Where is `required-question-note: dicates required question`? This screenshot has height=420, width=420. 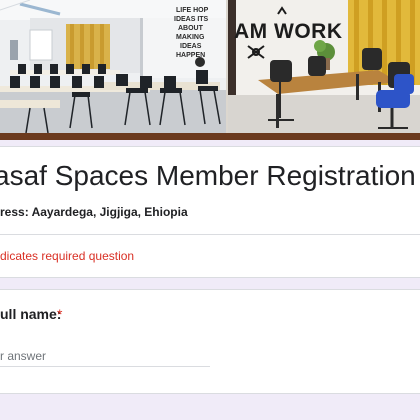
required-question-note: dicates required question is located at coordinates (67, 256).